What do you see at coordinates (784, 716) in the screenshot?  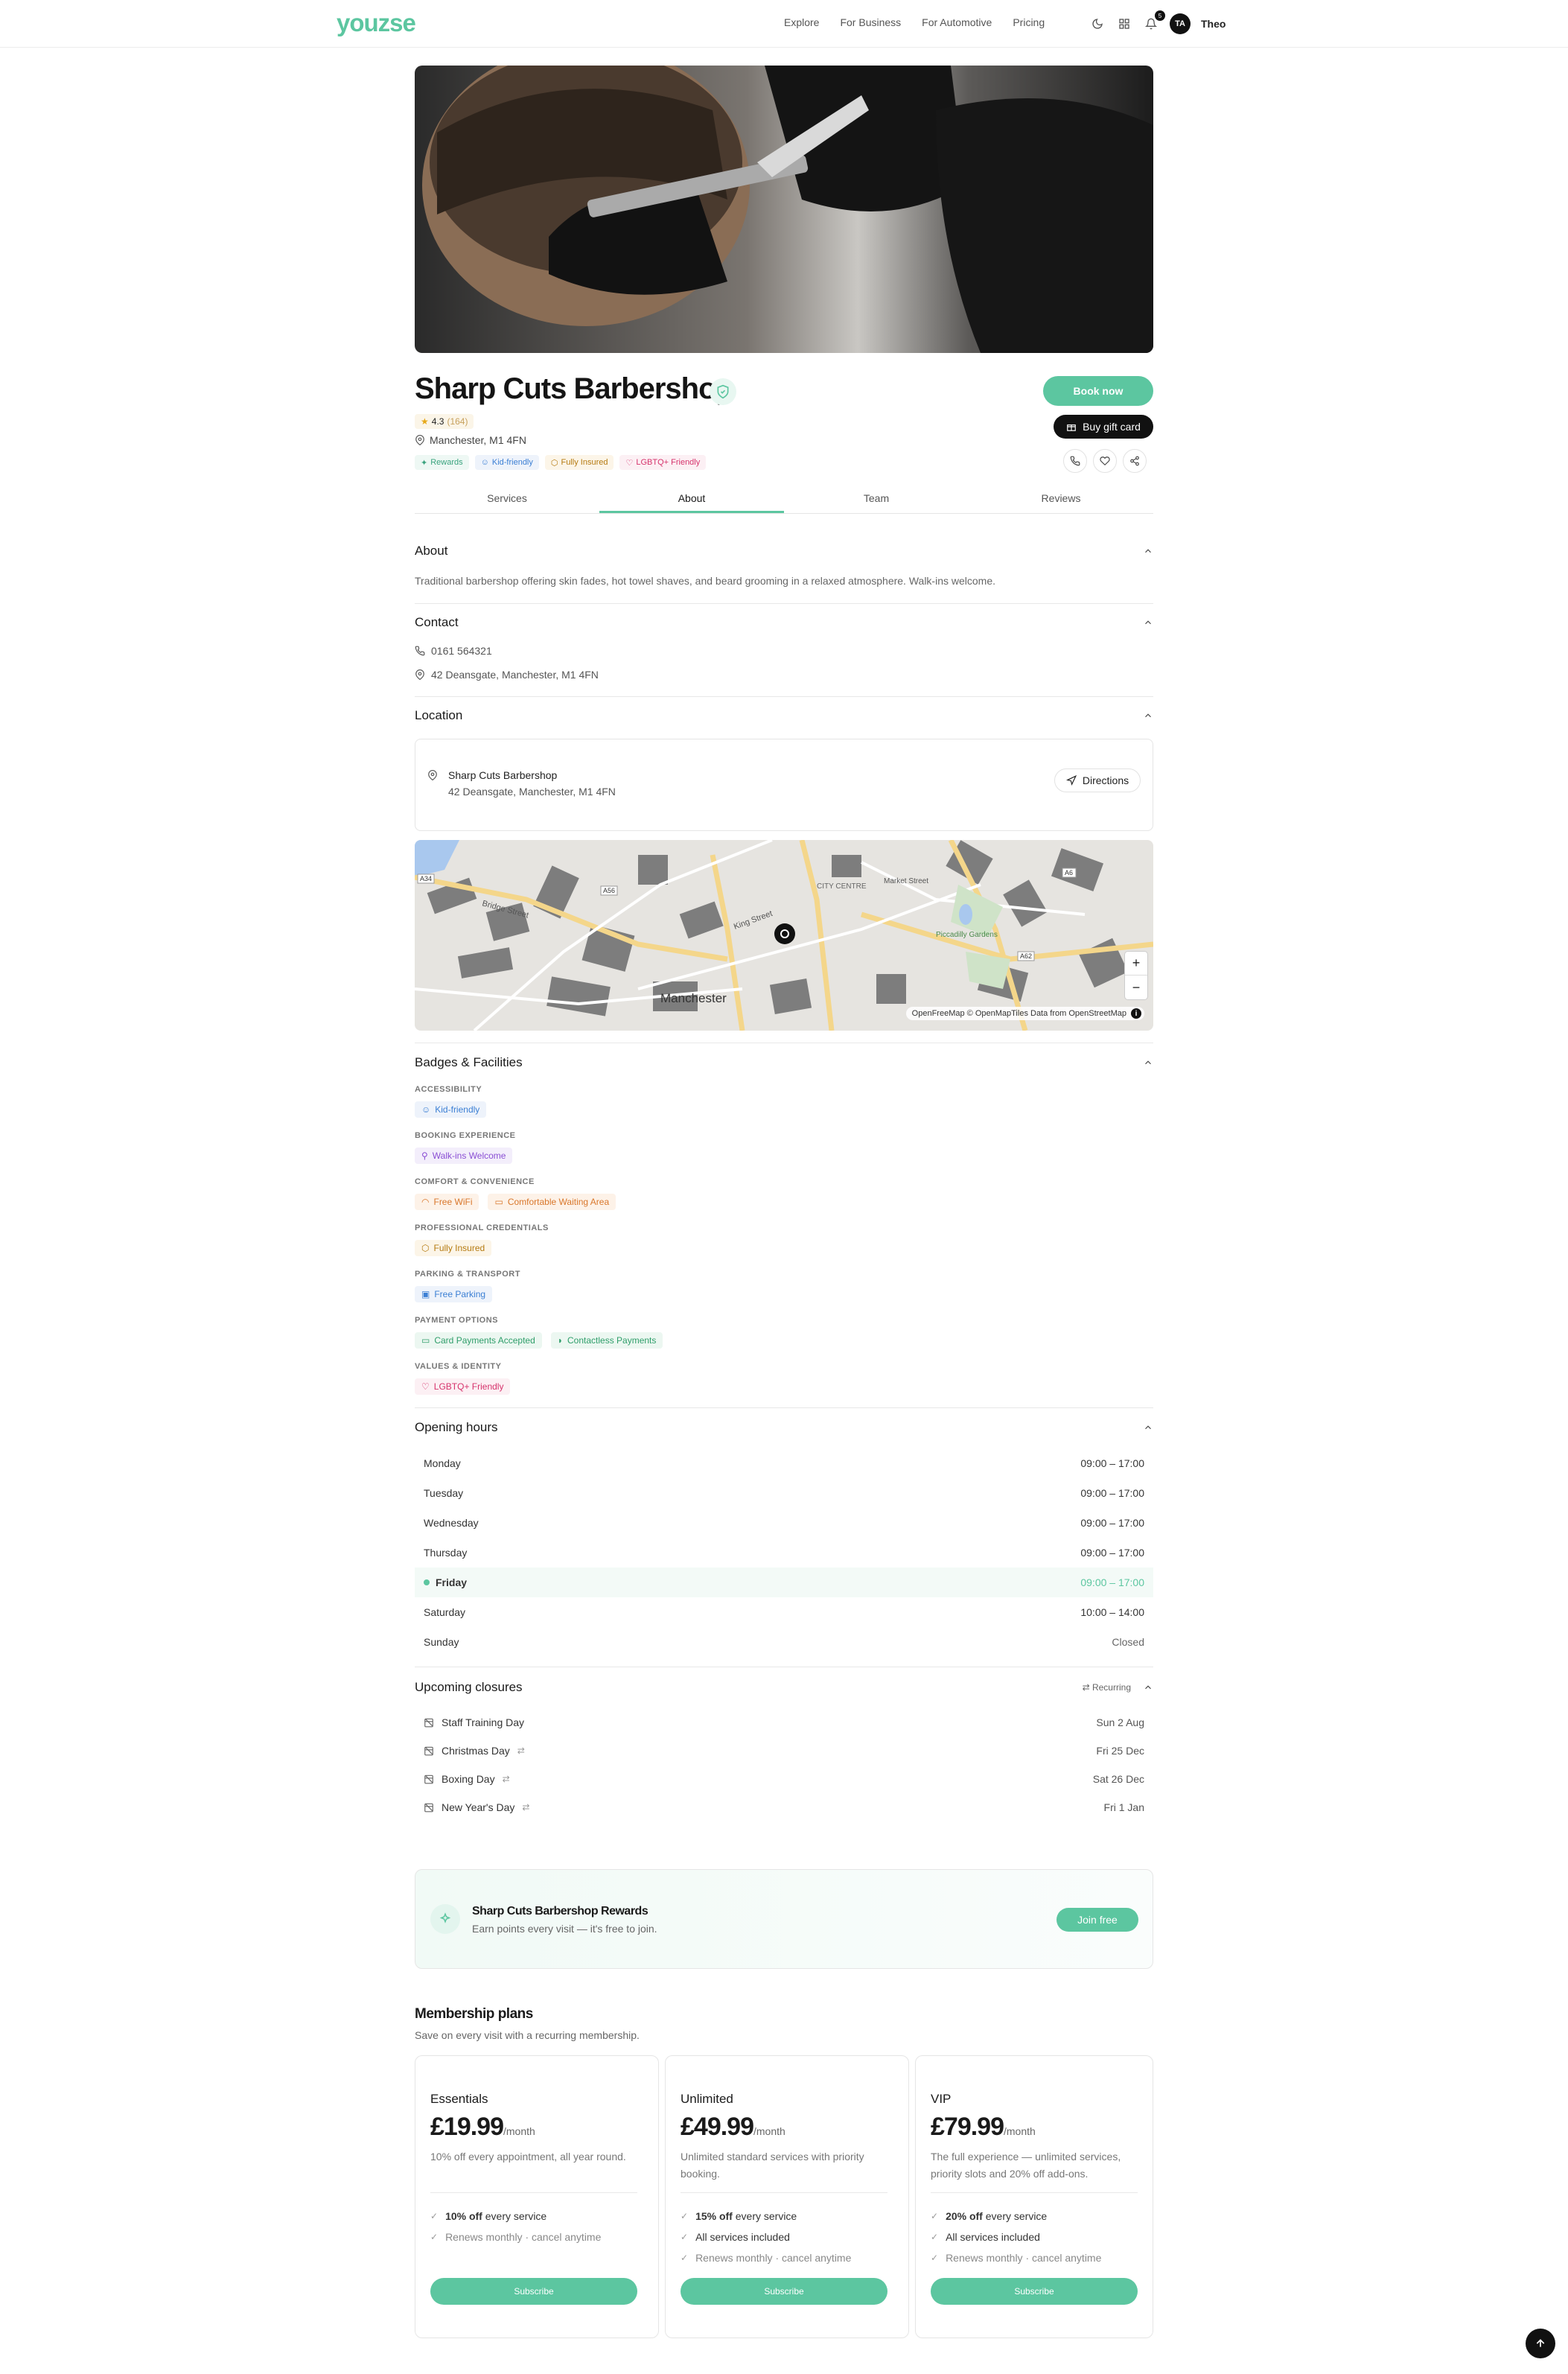 I see `location-header: Location` at bounding box center [784, 716].